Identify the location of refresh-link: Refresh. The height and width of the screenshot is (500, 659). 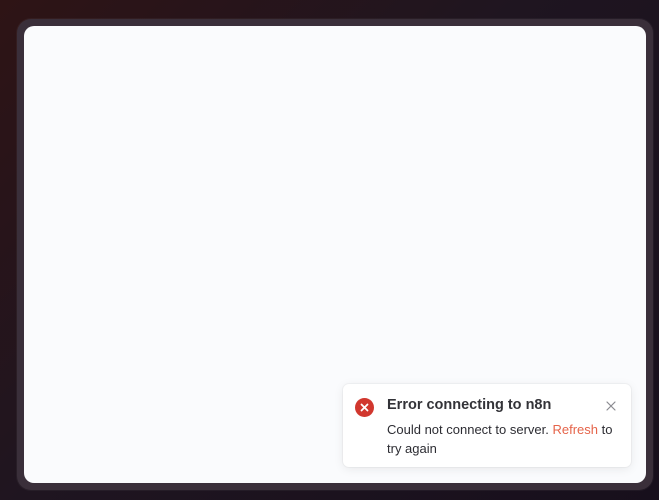
(576, 429).